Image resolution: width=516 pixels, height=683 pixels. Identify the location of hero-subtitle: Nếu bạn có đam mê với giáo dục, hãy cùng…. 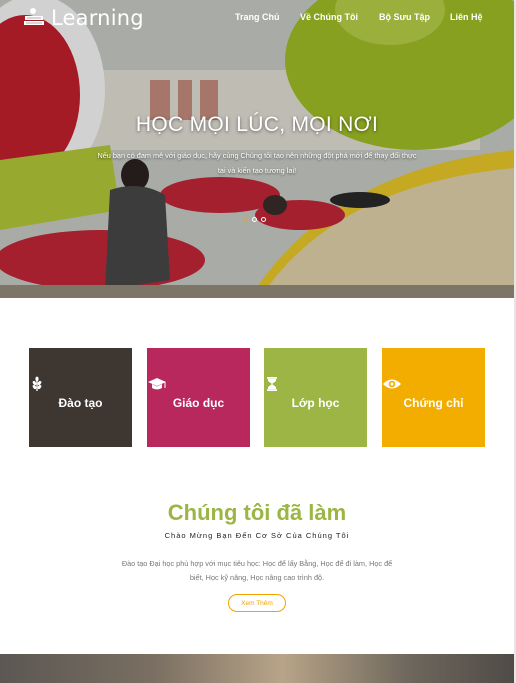
(257, 163).